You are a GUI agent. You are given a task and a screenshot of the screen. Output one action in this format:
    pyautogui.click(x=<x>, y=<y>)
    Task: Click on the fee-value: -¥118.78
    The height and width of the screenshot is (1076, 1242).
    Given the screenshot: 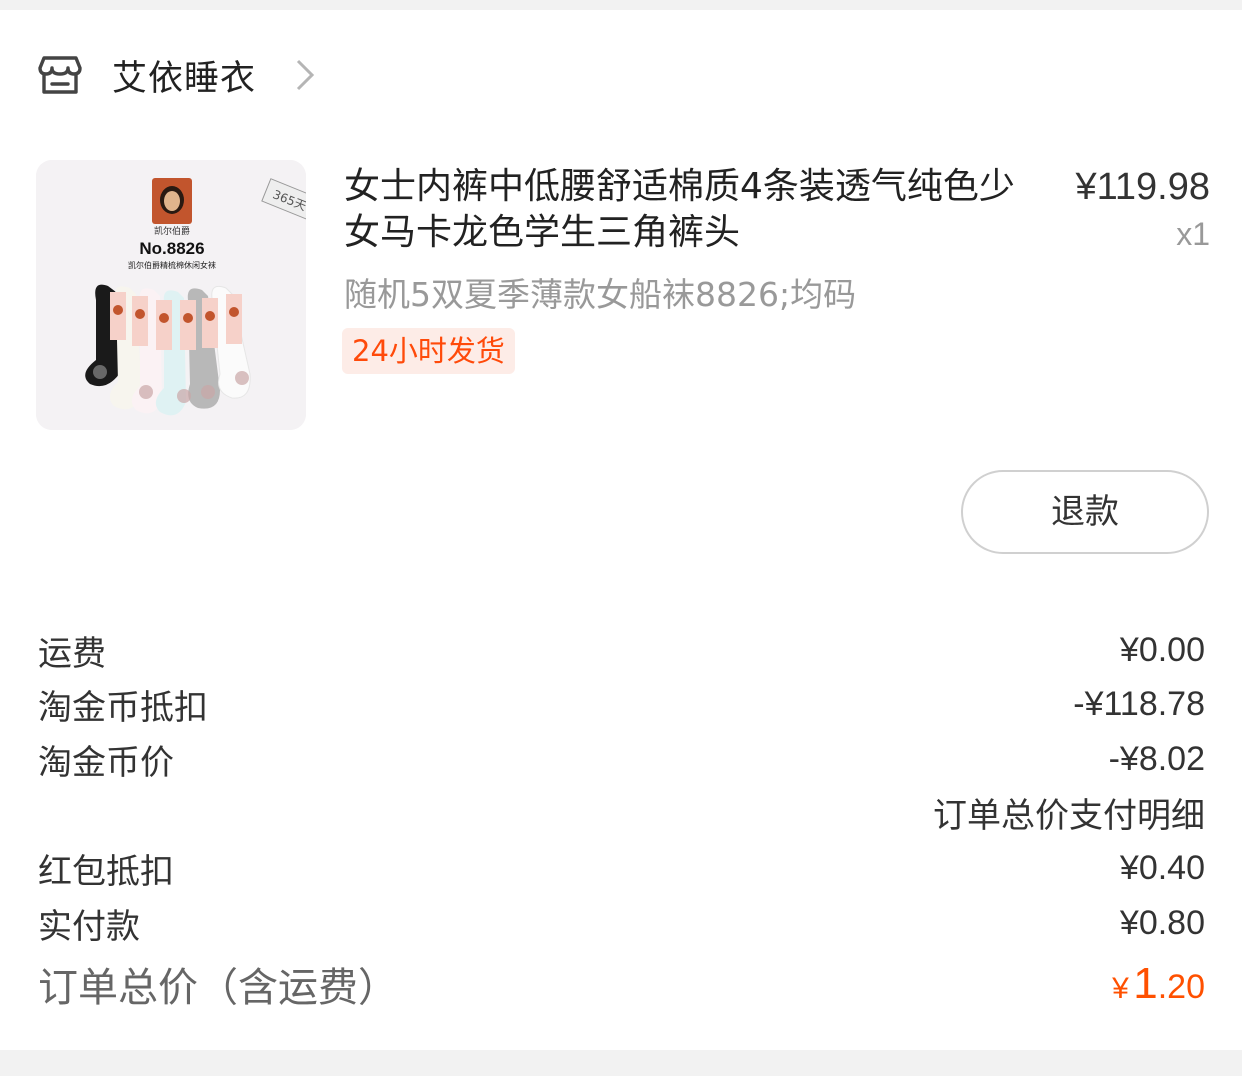 What is the action you would take?
    pyautogui.click(x=1139, y=703)
    